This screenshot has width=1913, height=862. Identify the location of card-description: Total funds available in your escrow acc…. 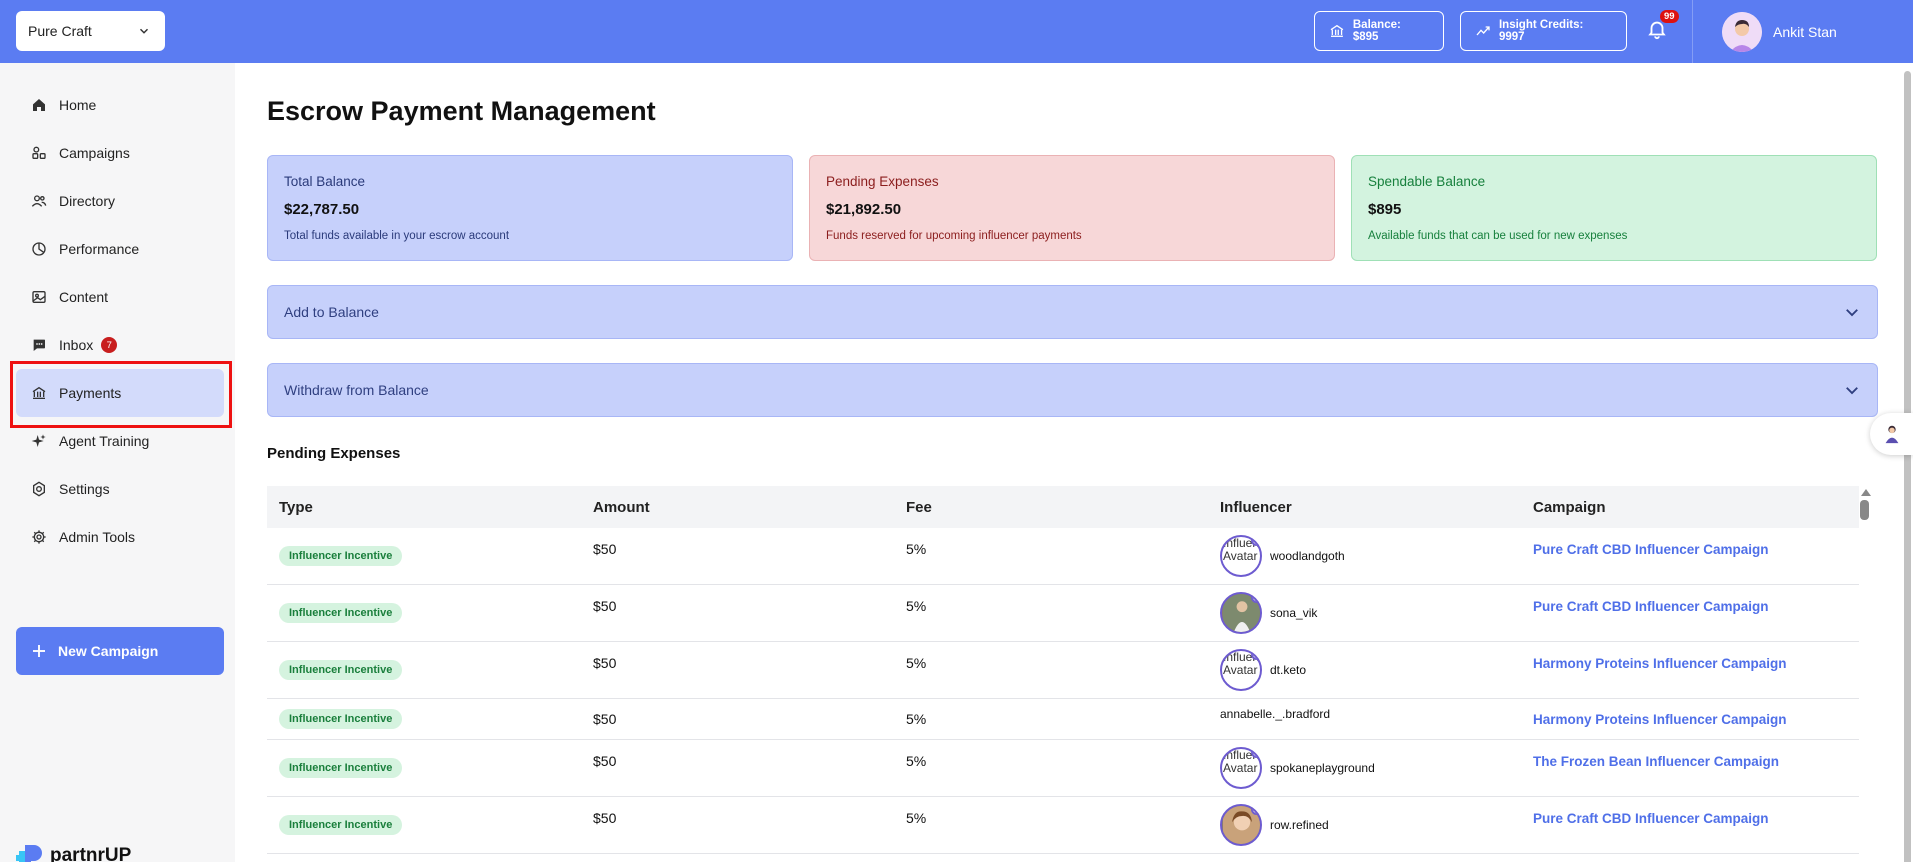
(397, 236).